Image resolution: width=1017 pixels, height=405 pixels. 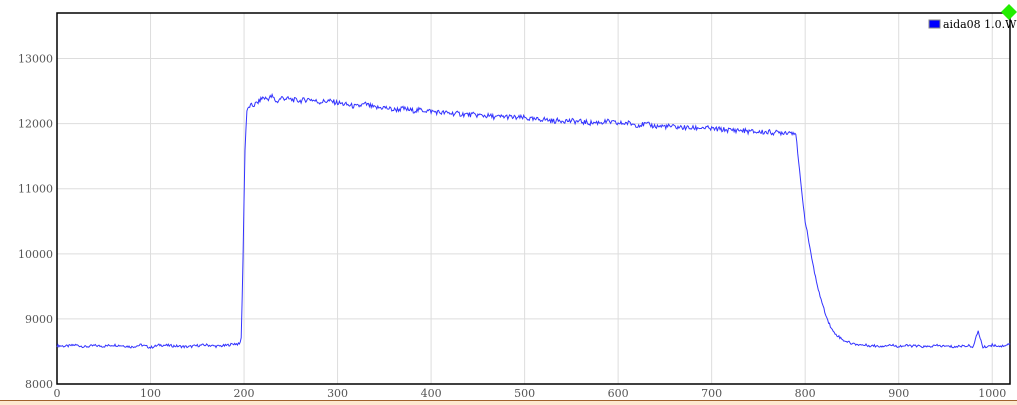 I want to click on x-tick-label: 800, so click(x=805, y=393).